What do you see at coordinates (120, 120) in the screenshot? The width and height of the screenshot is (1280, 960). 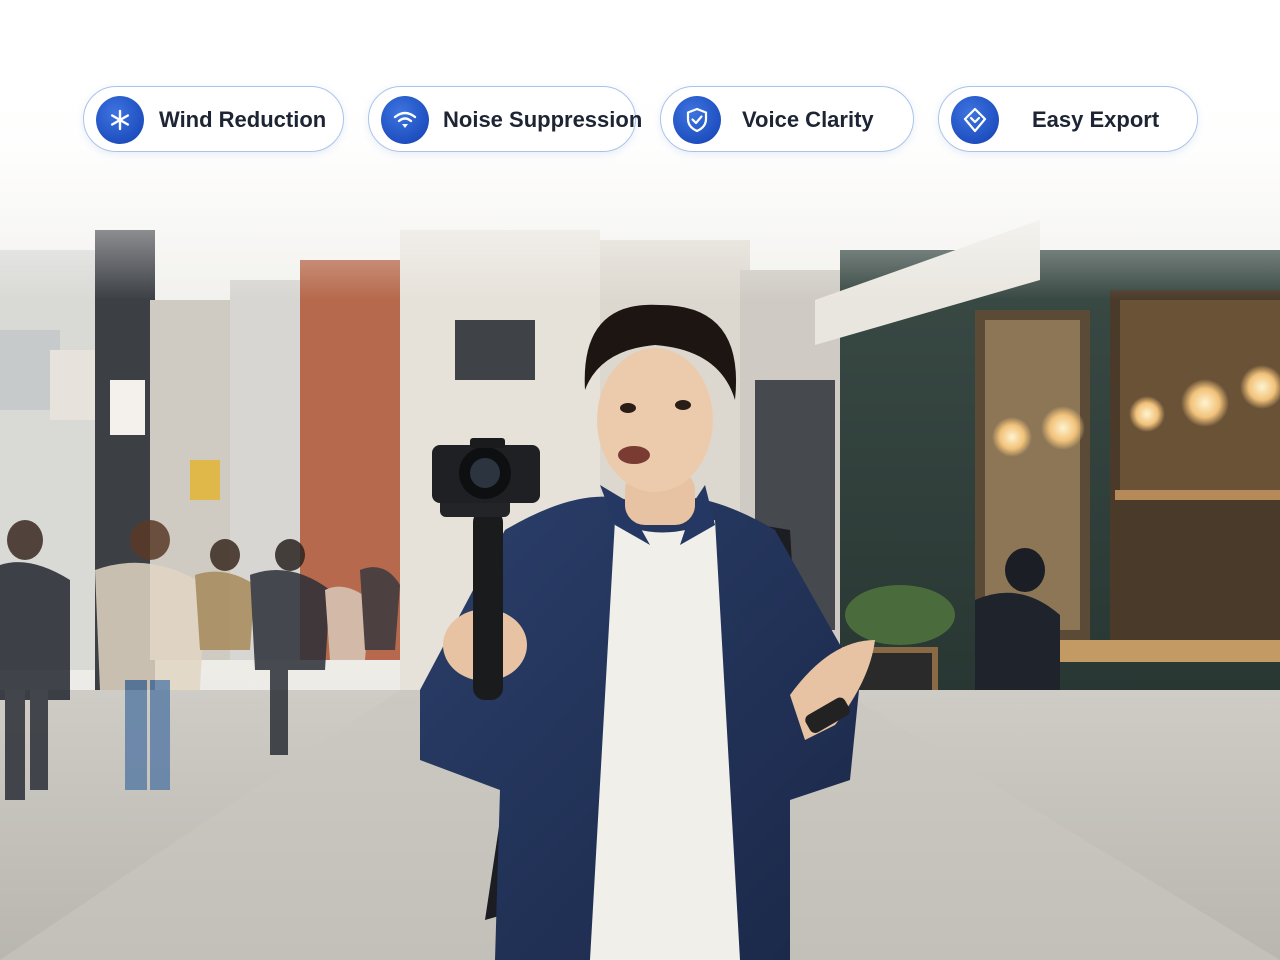 I see `snowflake-icon` at bounding box center [120, 120].